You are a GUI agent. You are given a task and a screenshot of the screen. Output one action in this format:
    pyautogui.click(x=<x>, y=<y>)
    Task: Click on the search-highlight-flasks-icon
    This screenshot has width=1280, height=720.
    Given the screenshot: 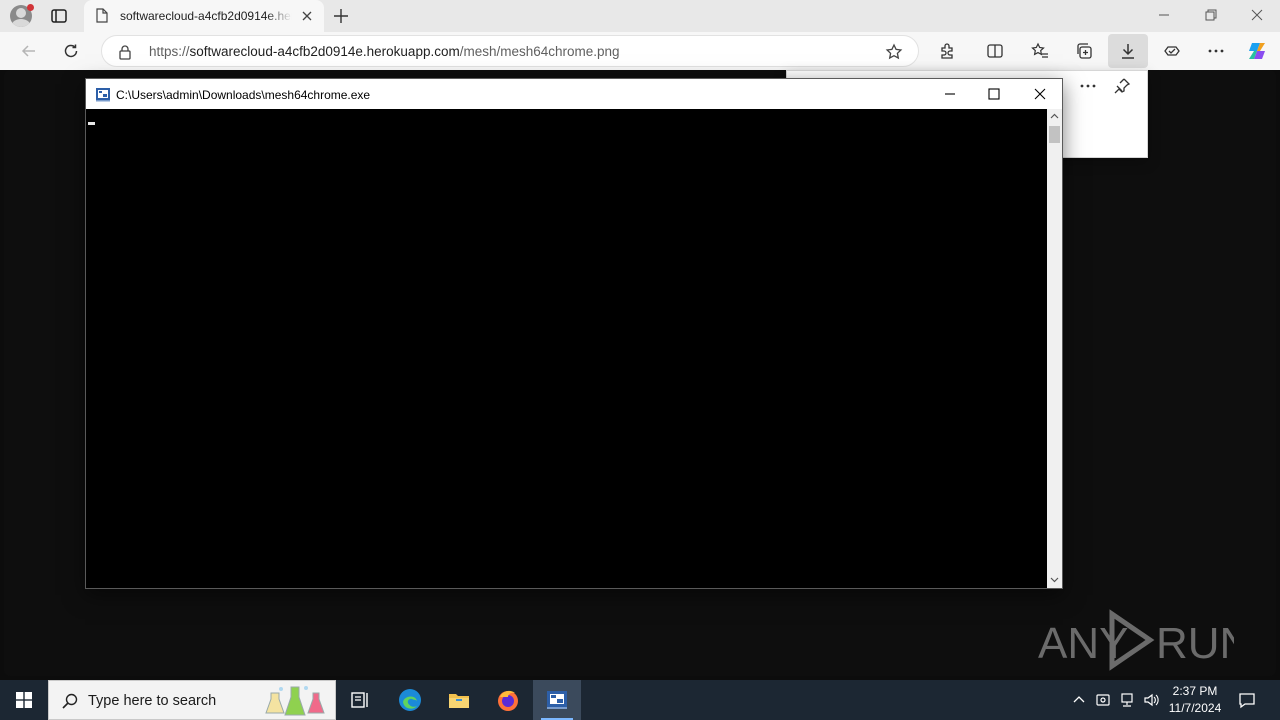 What is the action you would take?
    pyautogui.click(x=295, y=701)
    